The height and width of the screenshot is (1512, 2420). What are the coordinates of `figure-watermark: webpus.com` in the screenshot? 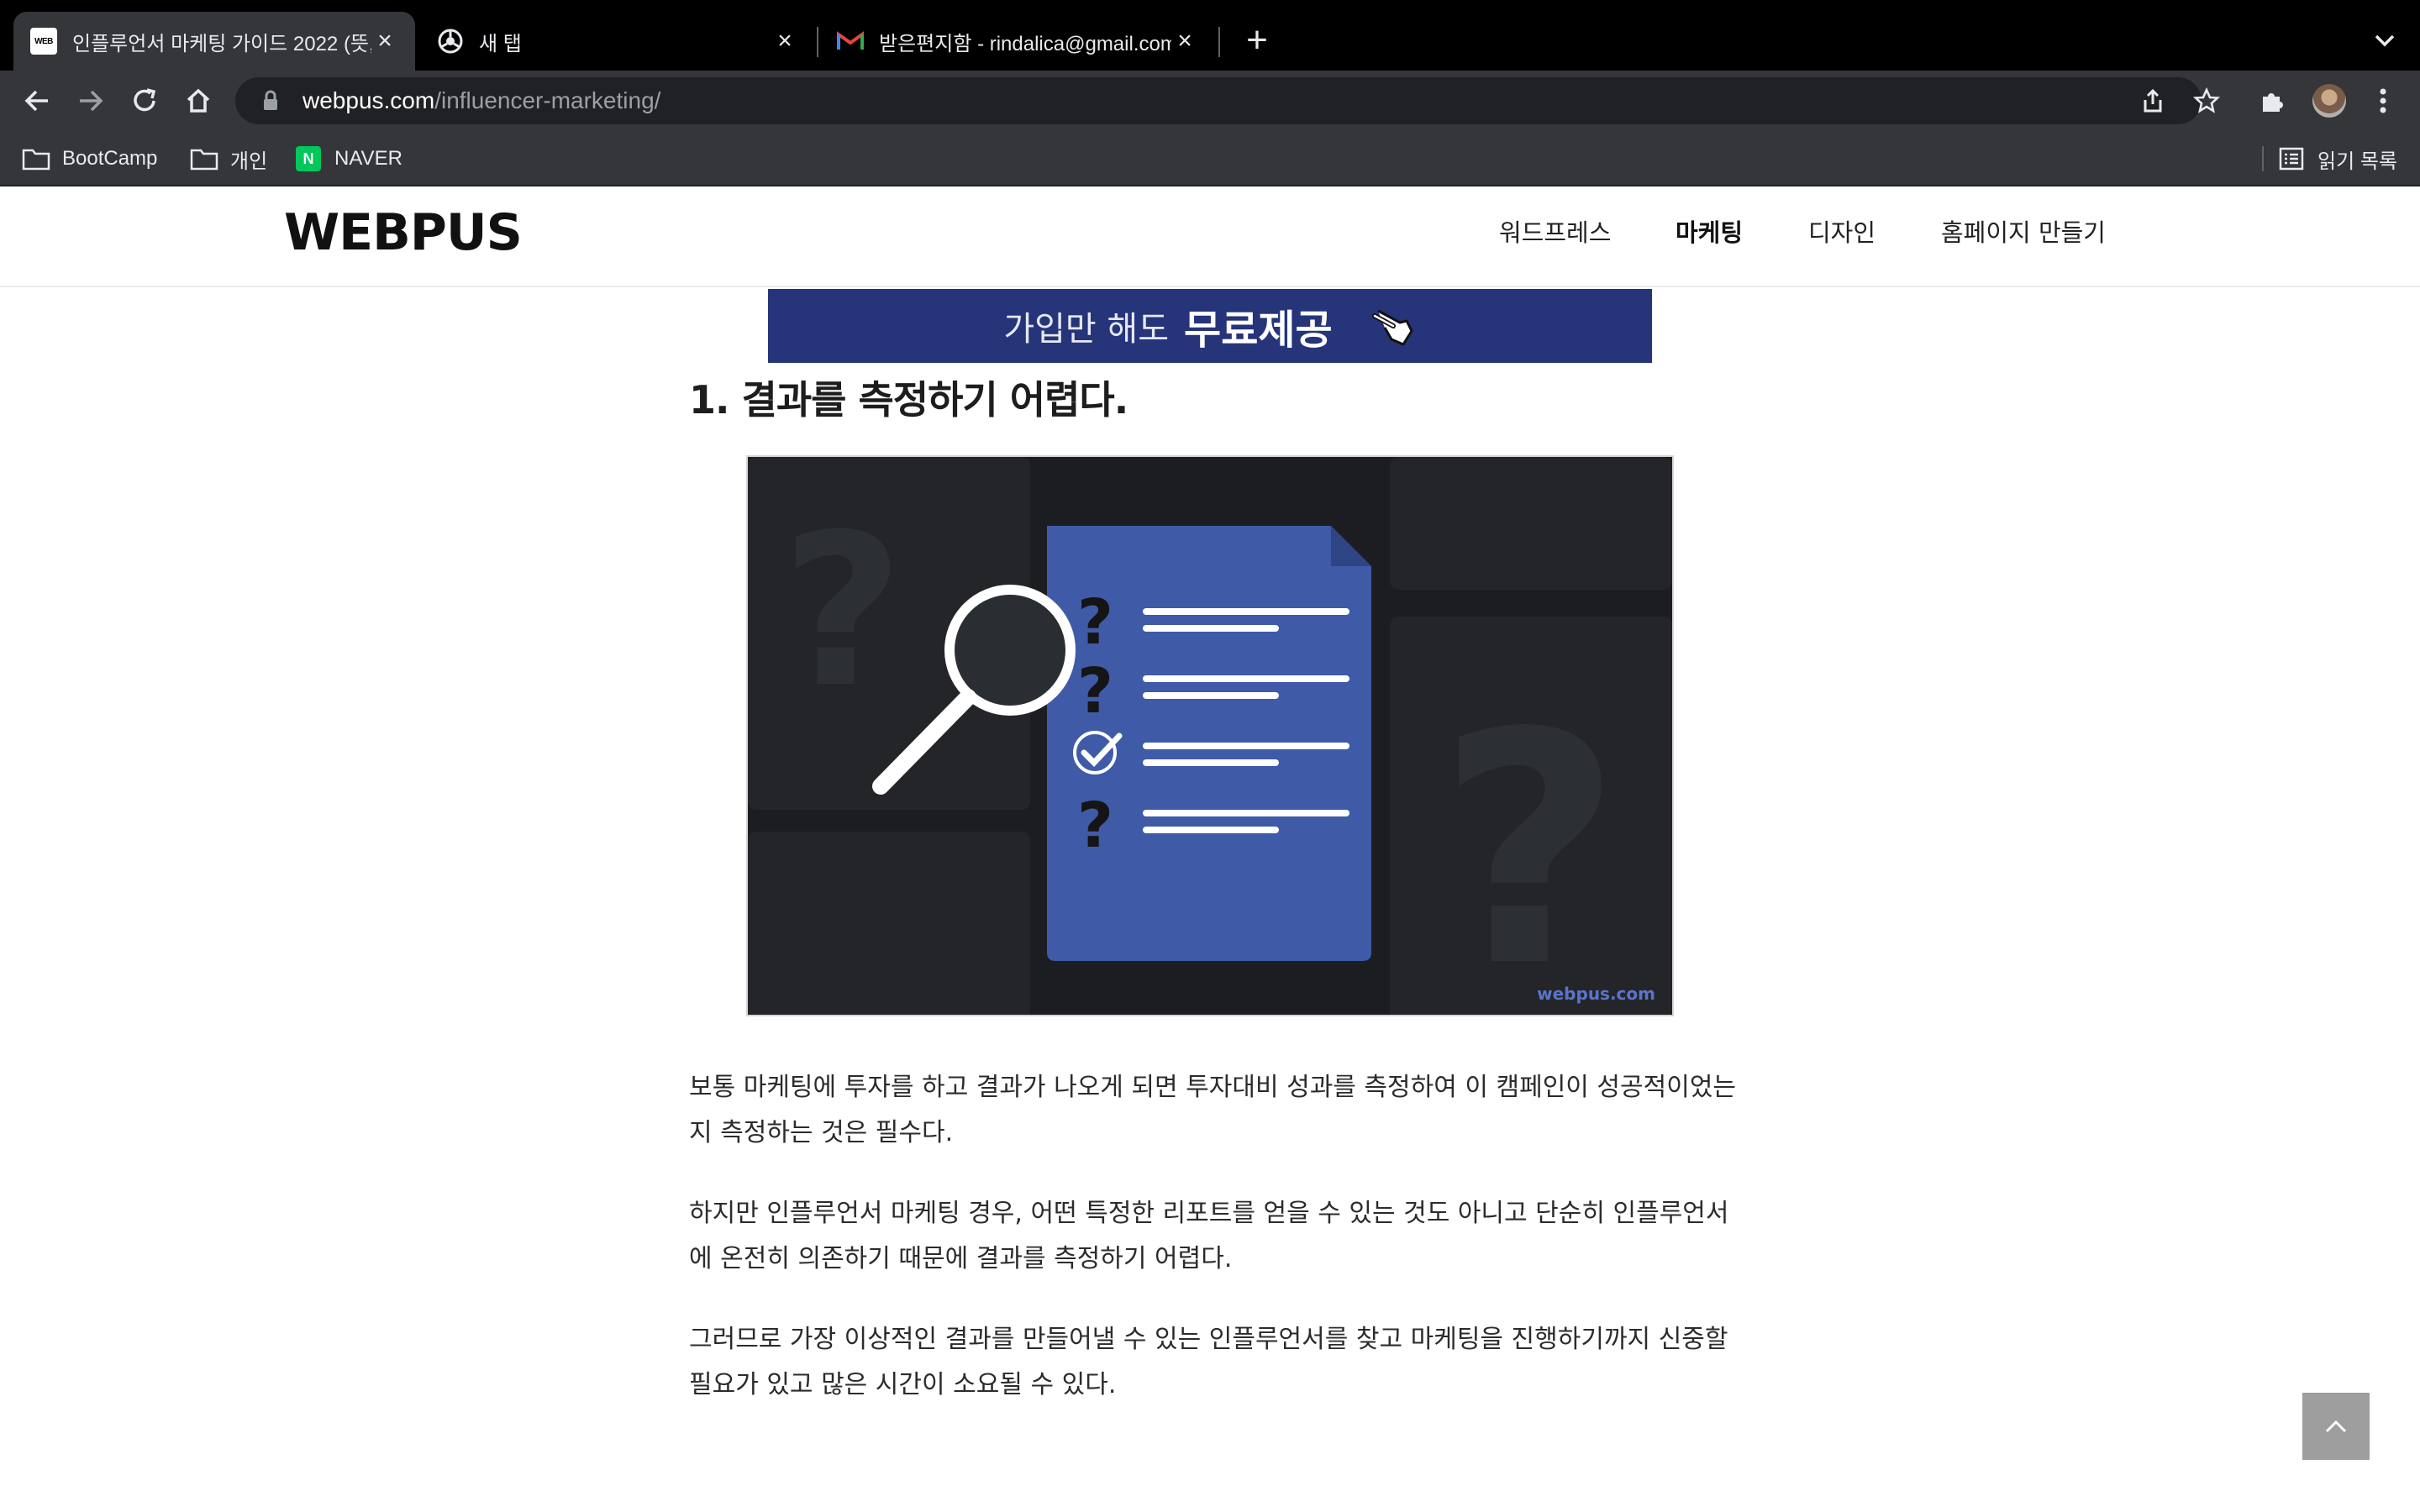 It's located at (1596, 994).